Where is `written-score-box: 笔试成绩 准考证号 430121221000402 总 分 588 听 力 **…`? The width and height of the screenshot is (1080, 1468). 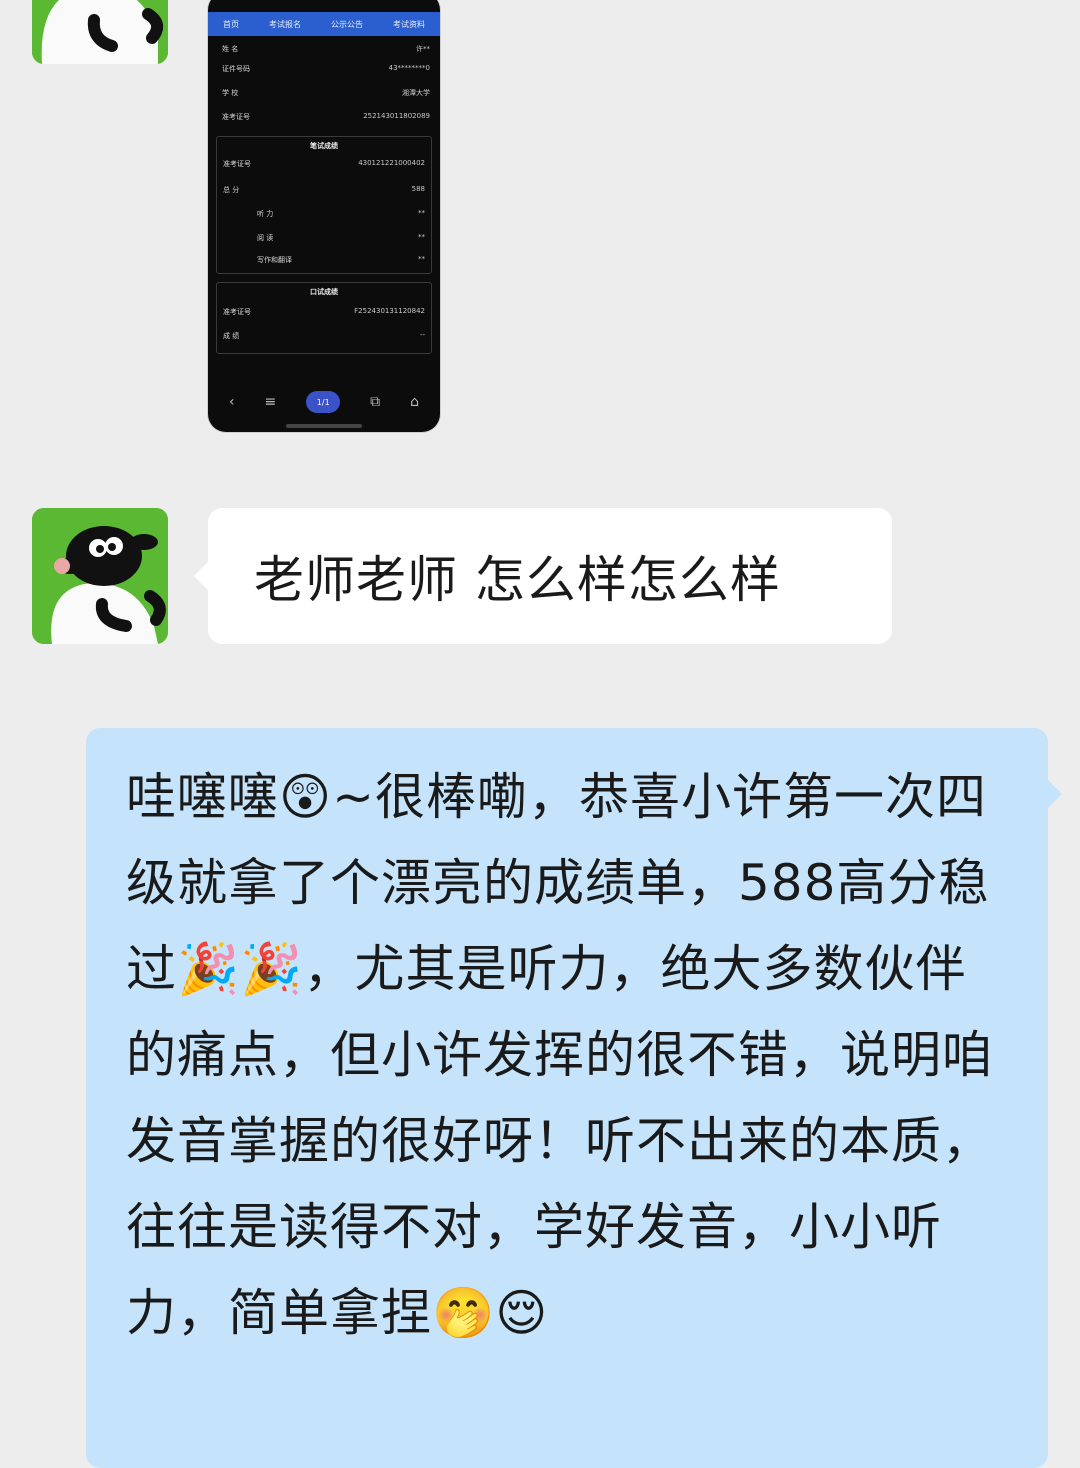
written-score-box: 笔试成绩 准考证号 430121221000402 总 分 588 听 力 **… is located at coordinates (324, 205).